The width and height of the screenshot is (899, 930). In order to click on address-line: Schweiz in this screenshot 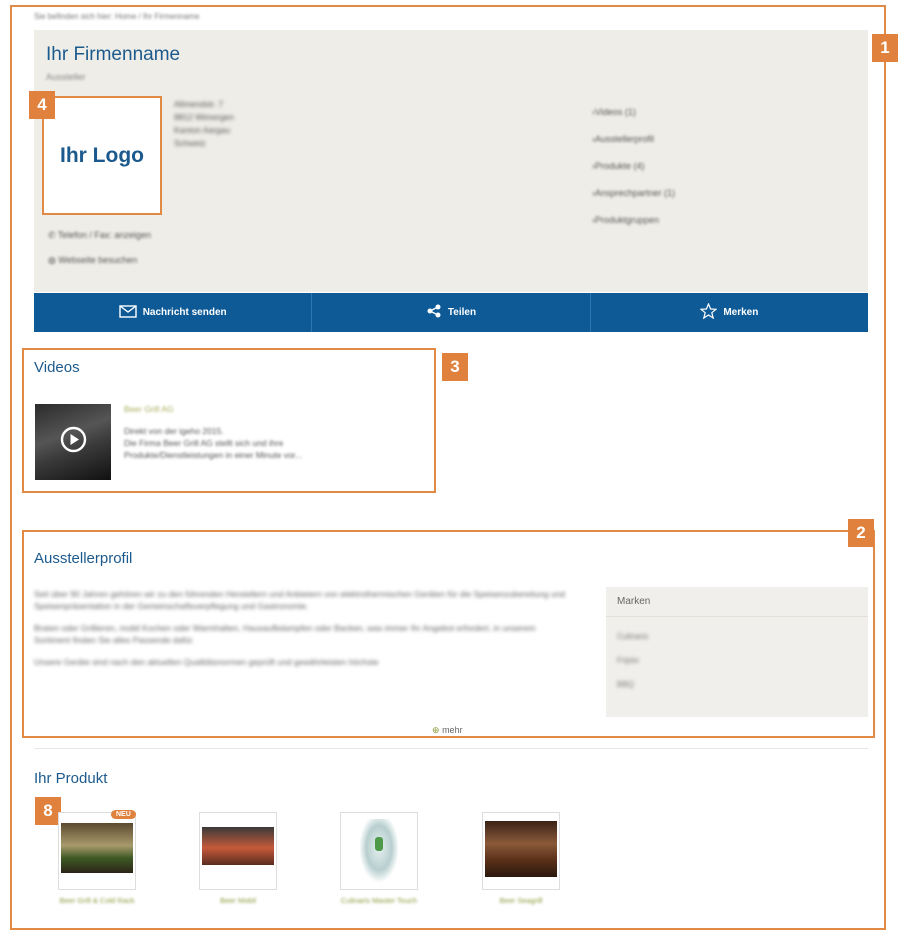, I will do `click(190, 143)`.